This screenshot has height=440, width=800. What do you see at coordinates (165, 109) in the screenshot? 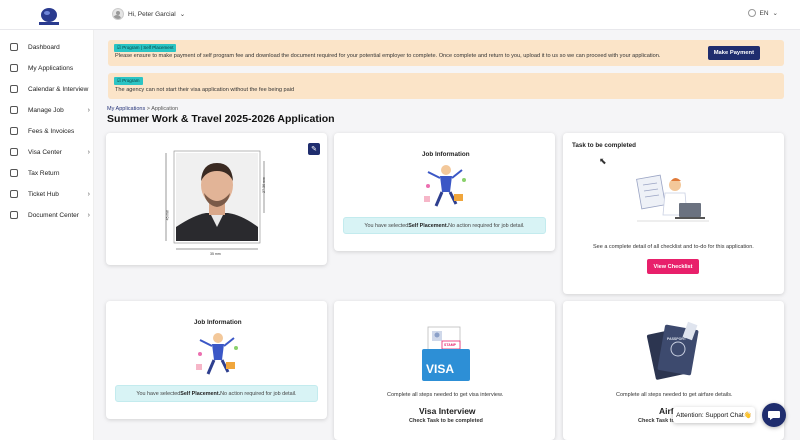
I see `breadcrumb-current: Application` at bounding box center [165, 109].